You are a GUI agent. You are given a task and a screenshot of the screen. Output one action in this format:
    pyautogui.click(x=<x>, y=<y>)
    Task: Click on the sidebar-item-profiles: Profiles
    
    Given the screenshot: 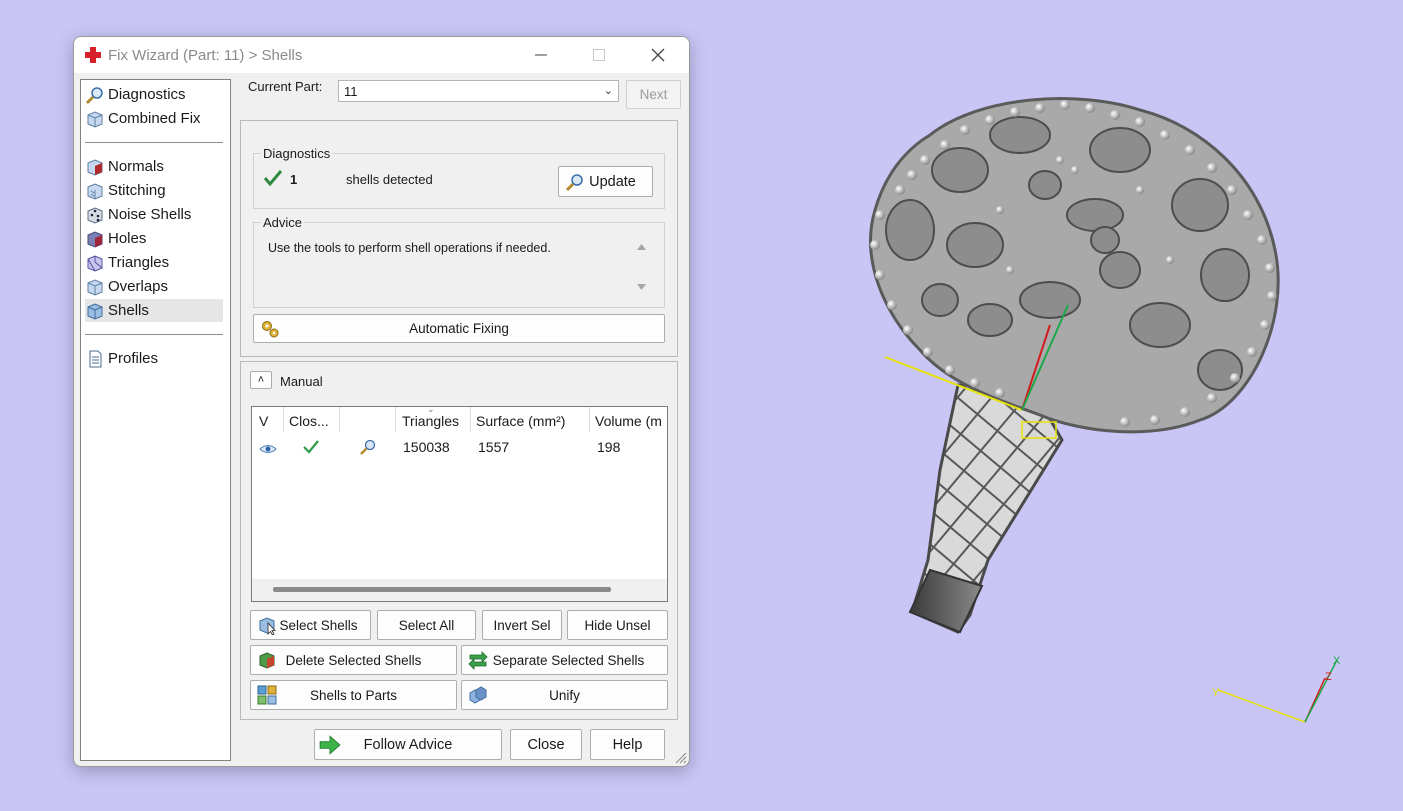 What is the action you would take?
    pyautogui.click(x=154, y=358)
    